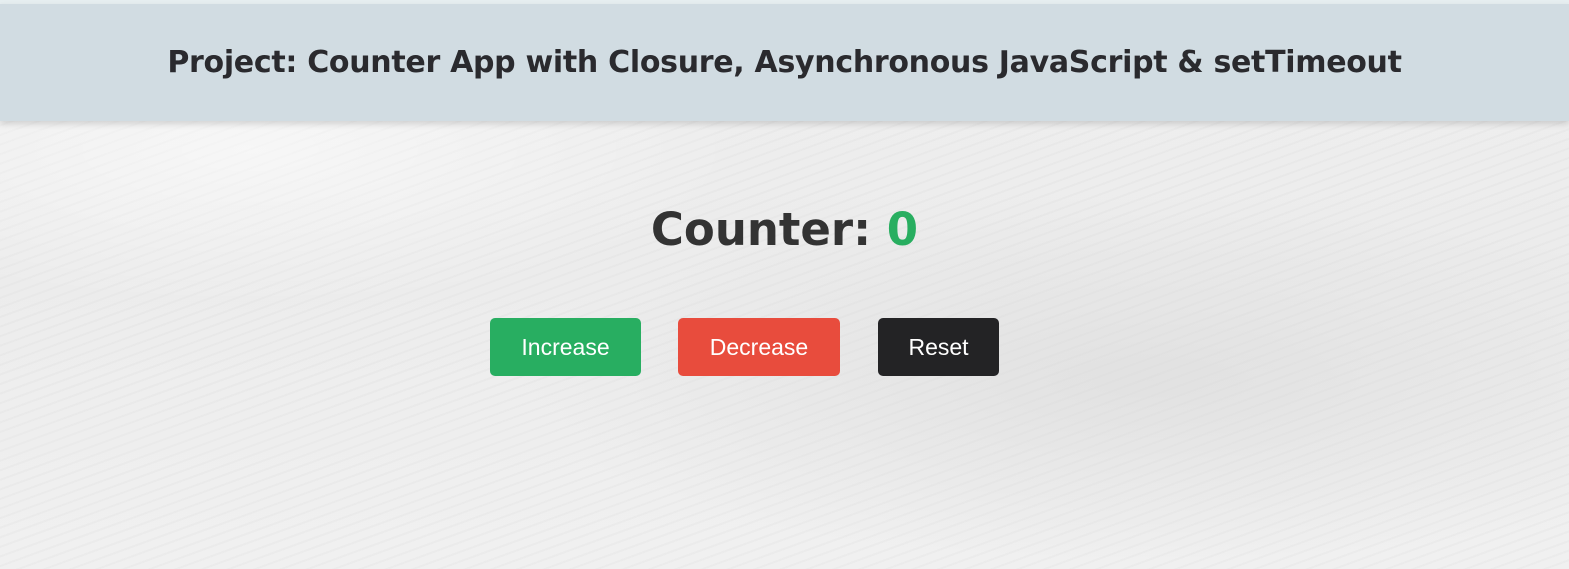 The width and height of the screenshot is (1569, 569). I want to click on counter-heading: Counter: 0, so click(784, 230).